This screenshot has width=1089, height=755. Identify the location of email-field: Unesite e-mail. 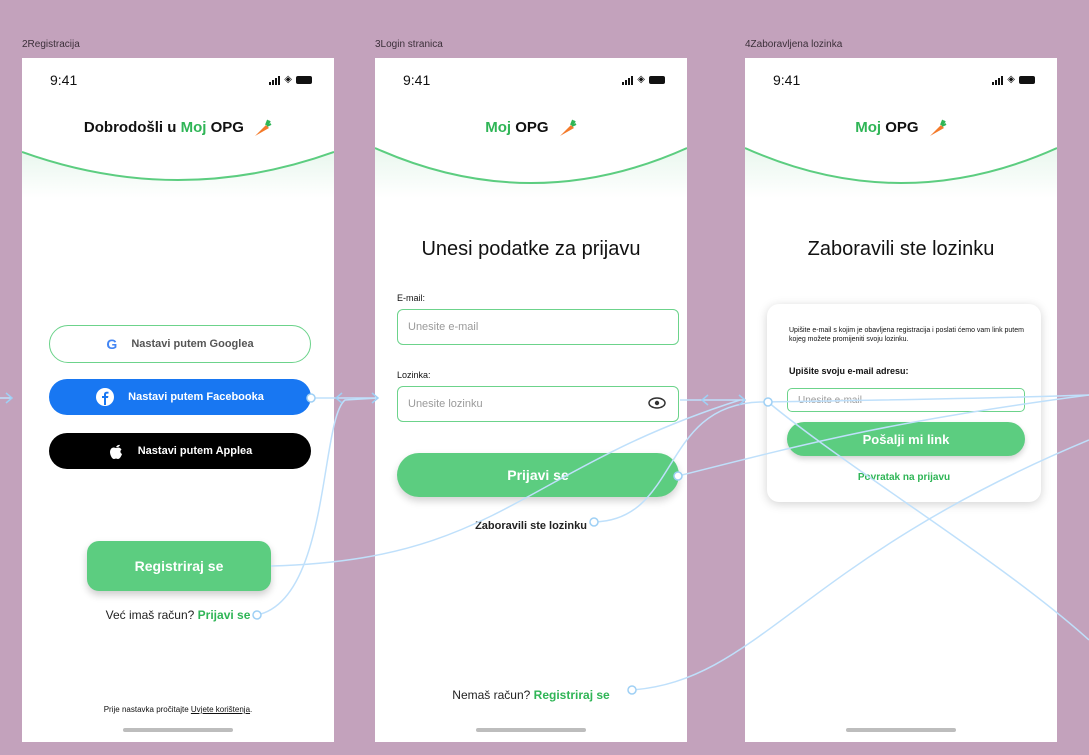
(538, 327).